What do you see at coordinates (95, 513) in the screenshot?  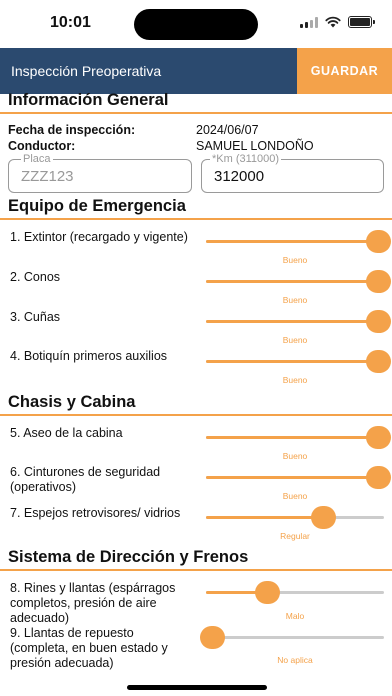 I see `checklist-item-label: 7. Espejos retrovisores/ vidrios` at bounding box center [95, 513].